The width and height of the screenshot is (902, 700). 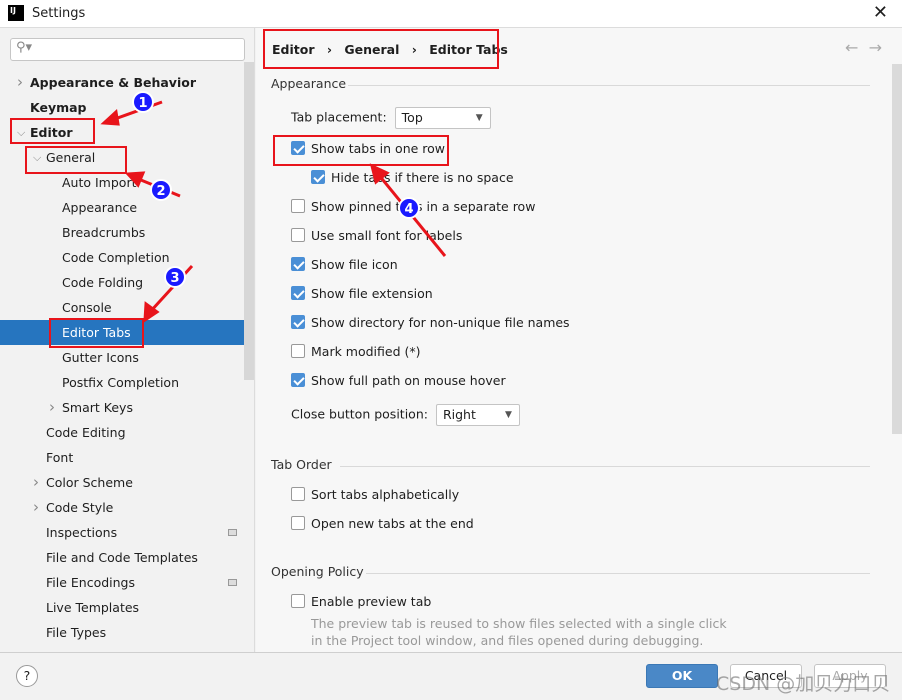 I want to click on checkbox-option: Use small font for labels, so click(x=376, y=236).